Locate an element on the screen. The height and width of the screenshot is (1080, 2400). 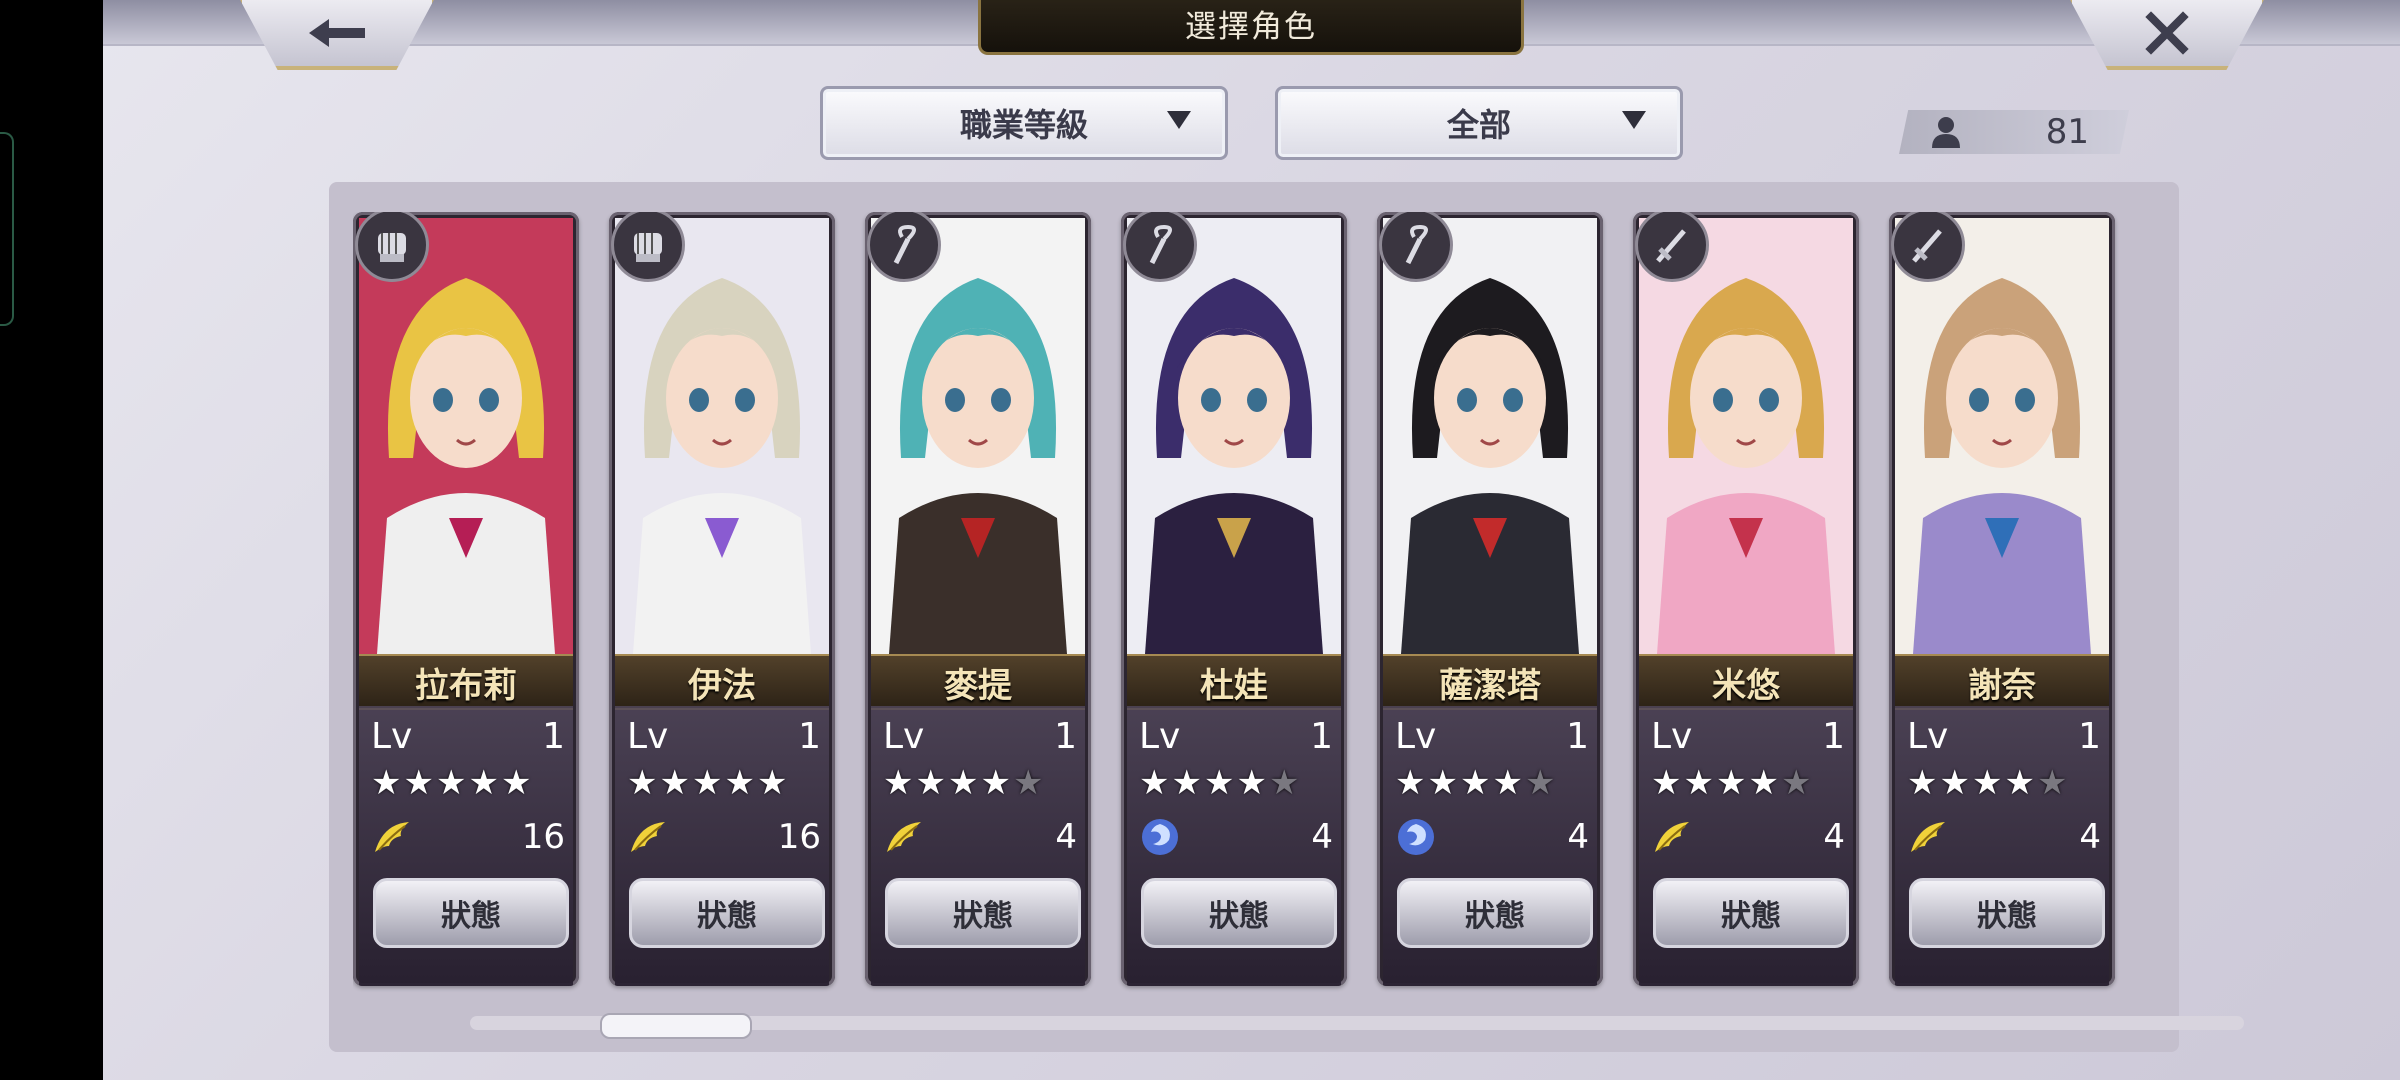
character-name-bar: 謝奈 is located at coordinates (2002, 682).